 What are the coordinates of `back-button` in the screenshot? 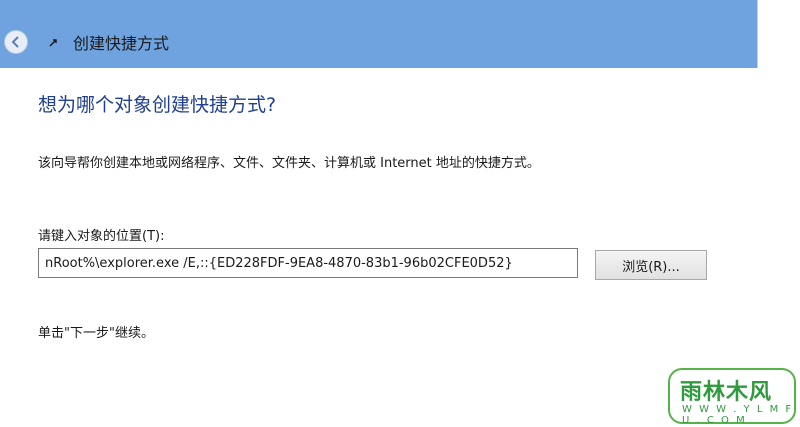 It's located at (16, 42).